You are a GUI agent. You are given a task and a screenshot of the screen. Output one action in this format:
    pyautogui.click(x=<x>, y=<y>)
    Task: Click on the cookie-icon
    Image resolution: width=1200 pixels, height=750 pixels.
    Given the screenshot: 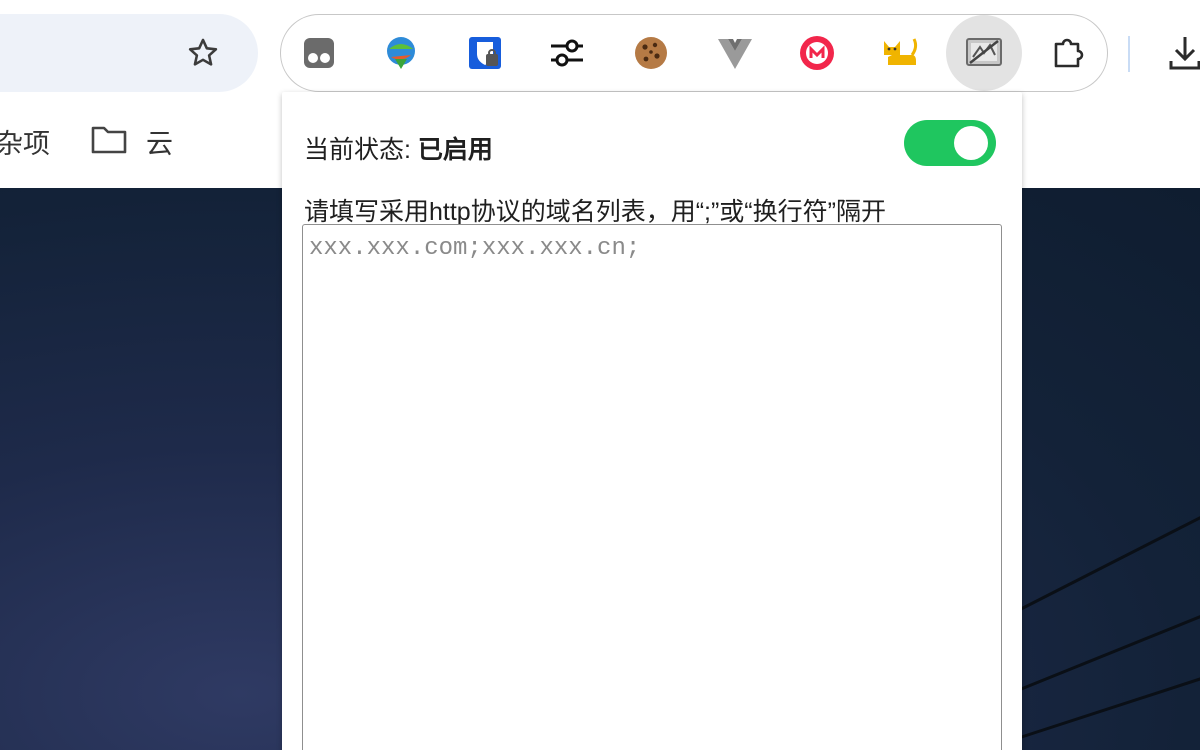 What is the action you would take?
    pyautogui.click(x=651, y=53)
    